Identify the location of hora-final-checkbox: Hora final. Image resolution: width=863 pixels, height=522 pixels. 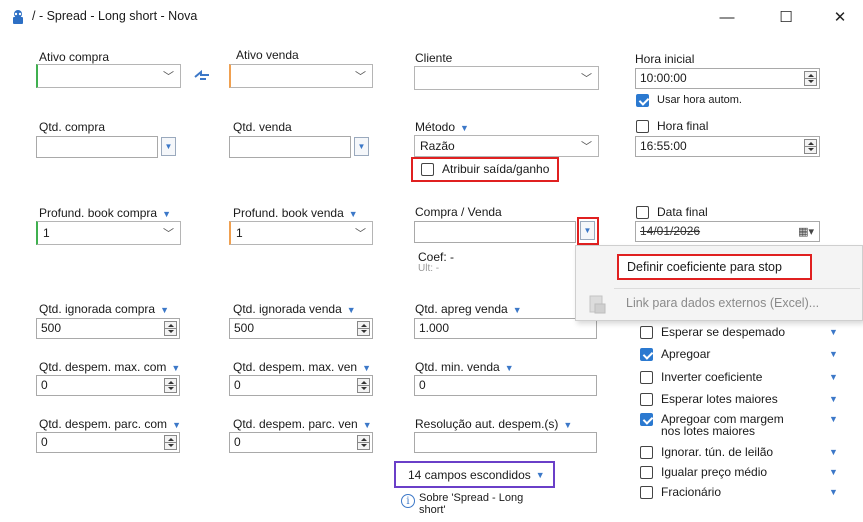
(672, 126).